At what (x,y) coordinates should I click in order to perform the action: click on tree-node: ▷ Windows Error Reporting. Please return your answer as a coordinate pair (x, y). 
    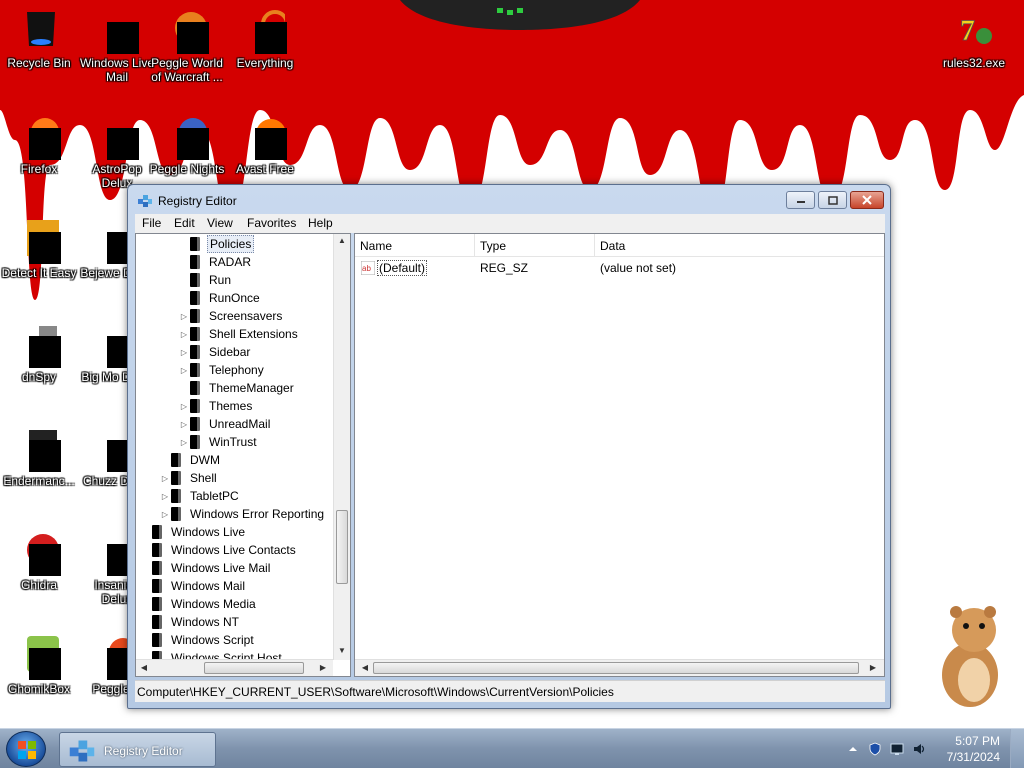
    Looking at the image, I should click on (254, 514).